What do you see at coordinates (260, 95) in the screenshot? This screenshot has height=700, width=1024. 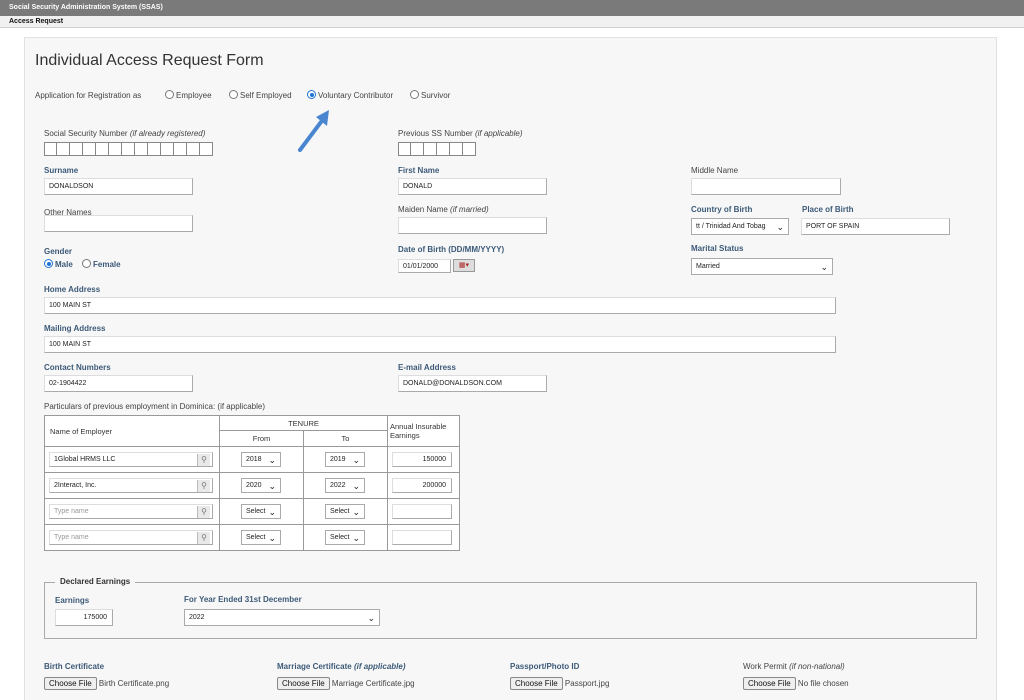 I see `radio-self-employed: Self Employed` at bounding box center [260, 95].